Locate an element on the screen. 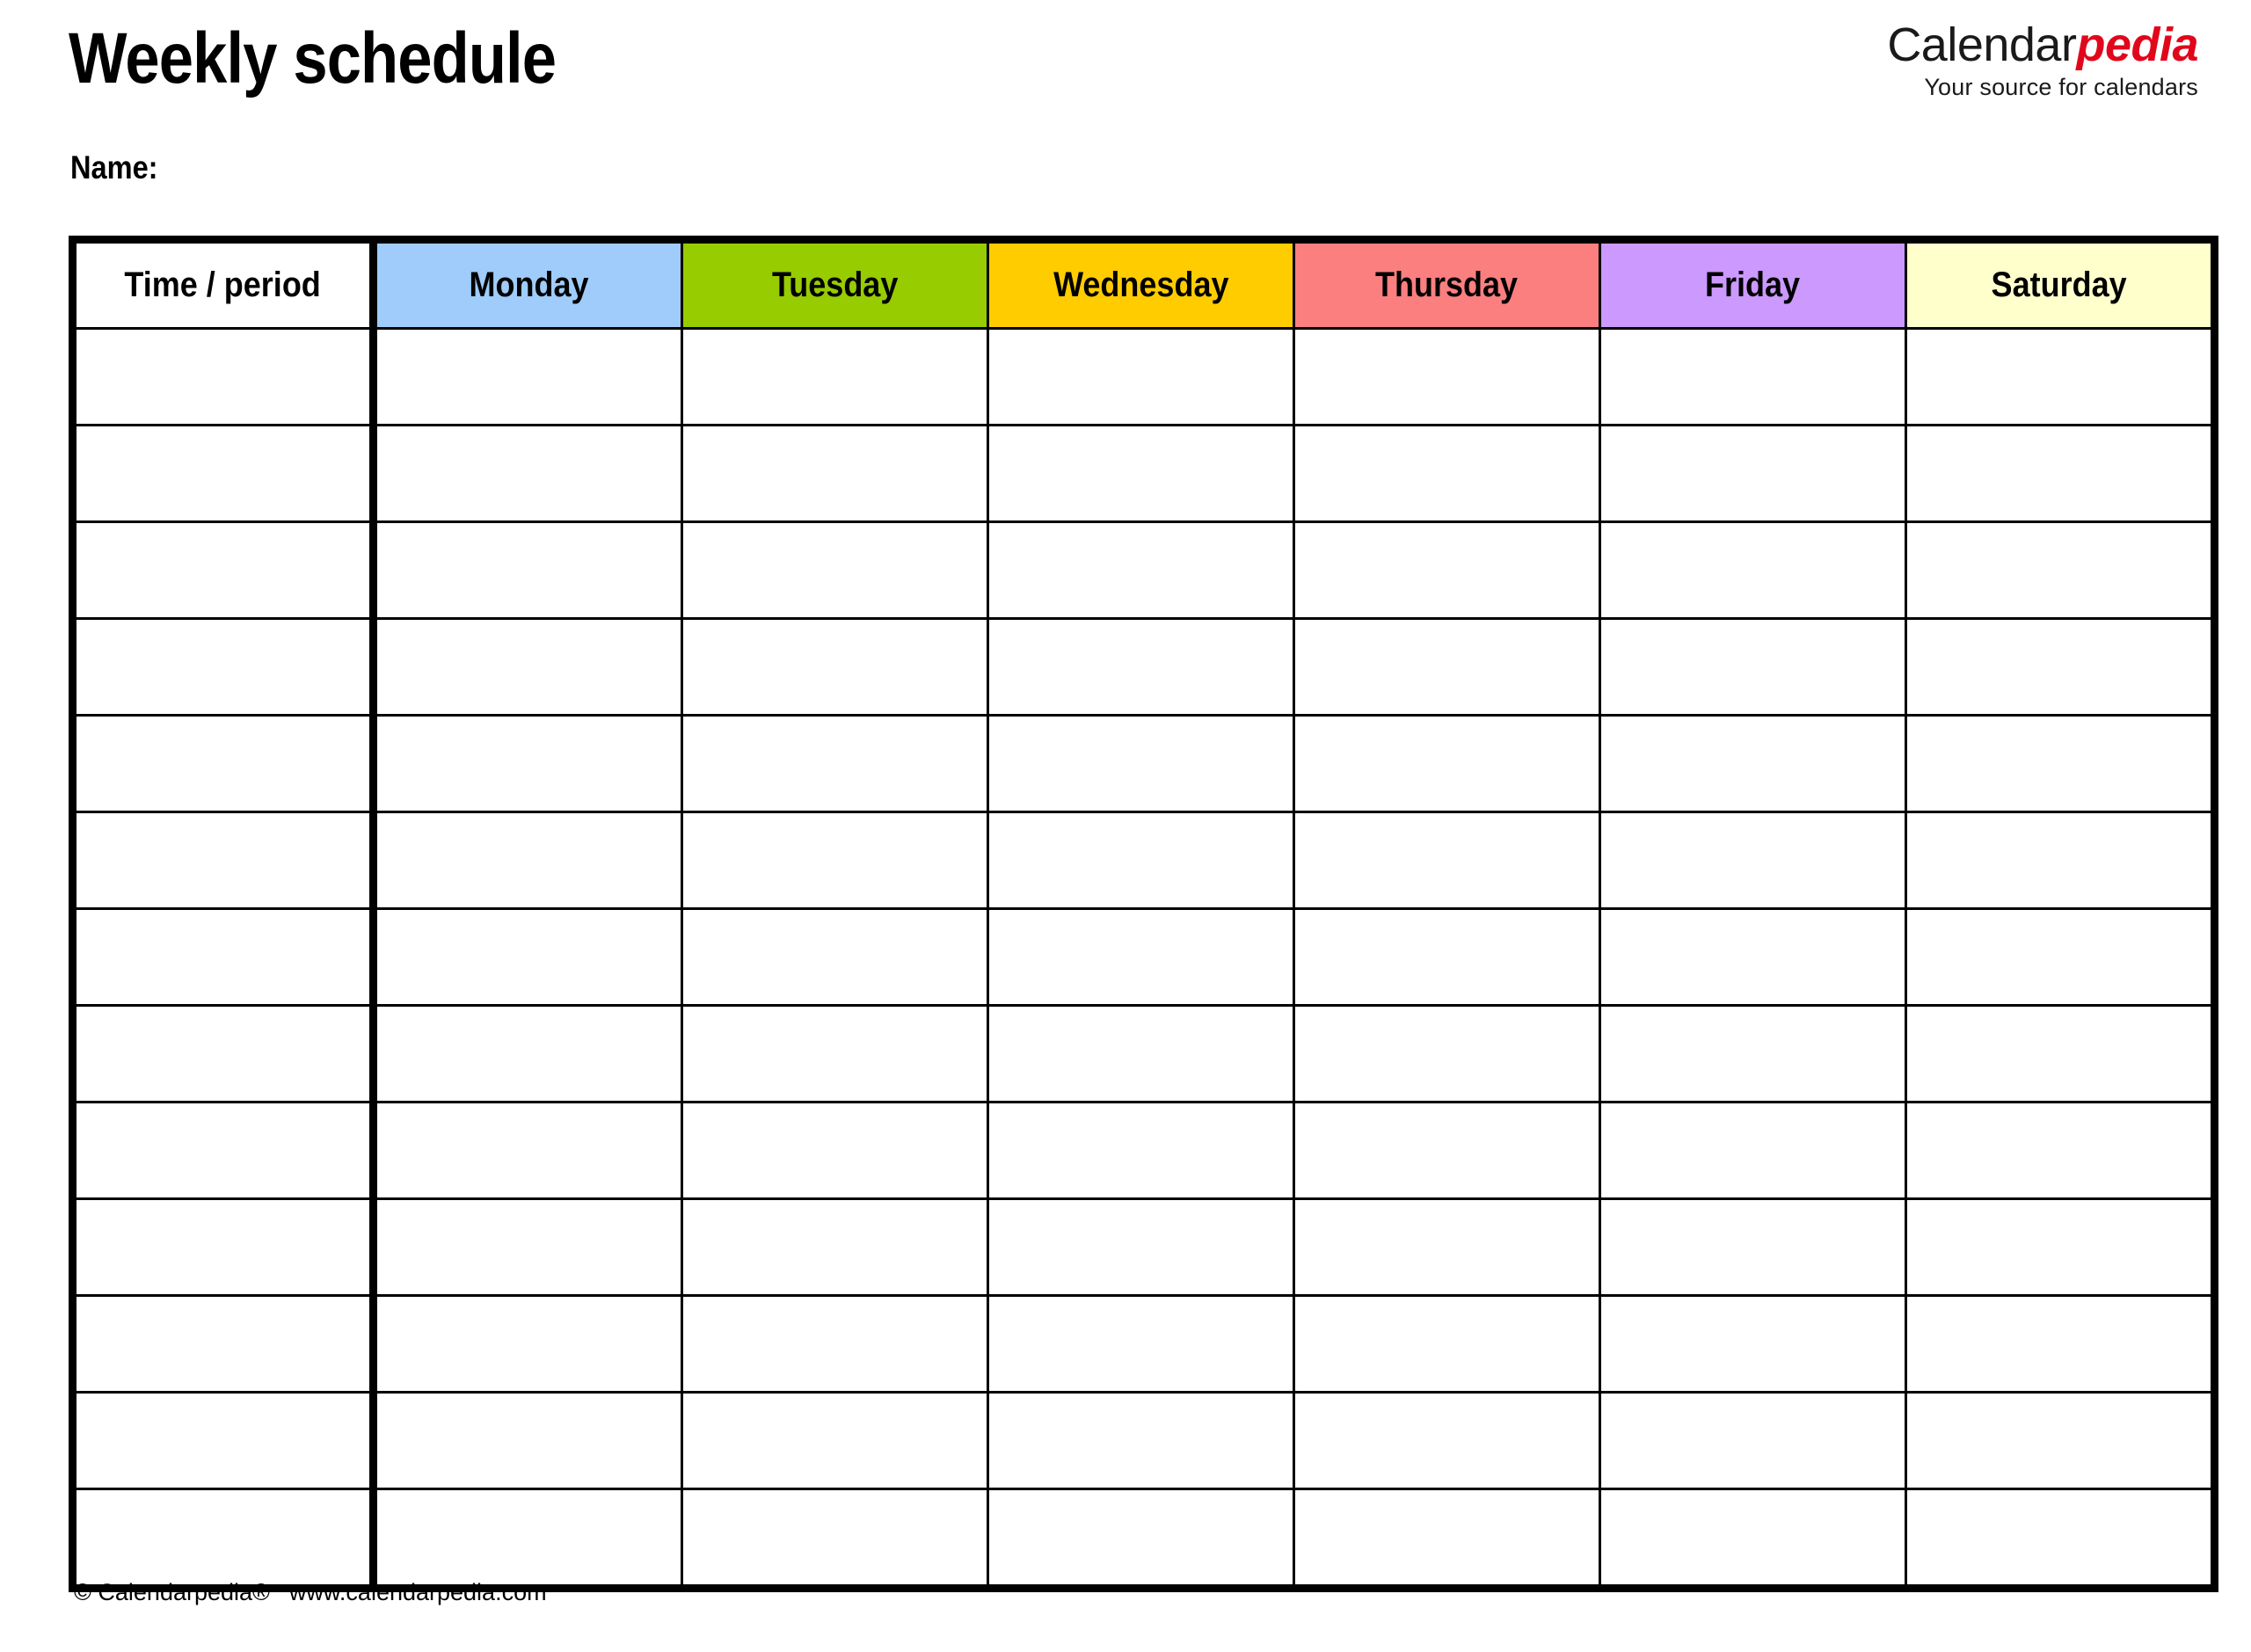 This screenshot has width=2251, height=1652. column-header-label: Friday is located at coordinates (1753, 285).